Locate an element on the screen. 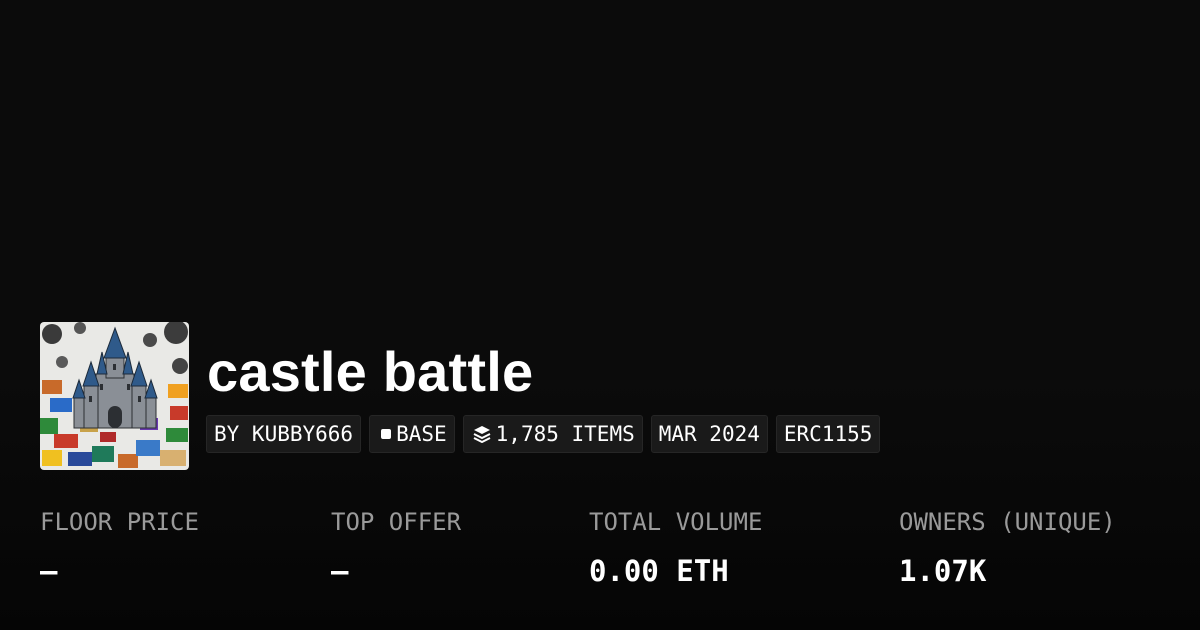  date-tag: MAR 2024 is located at coordinates (709, 434).